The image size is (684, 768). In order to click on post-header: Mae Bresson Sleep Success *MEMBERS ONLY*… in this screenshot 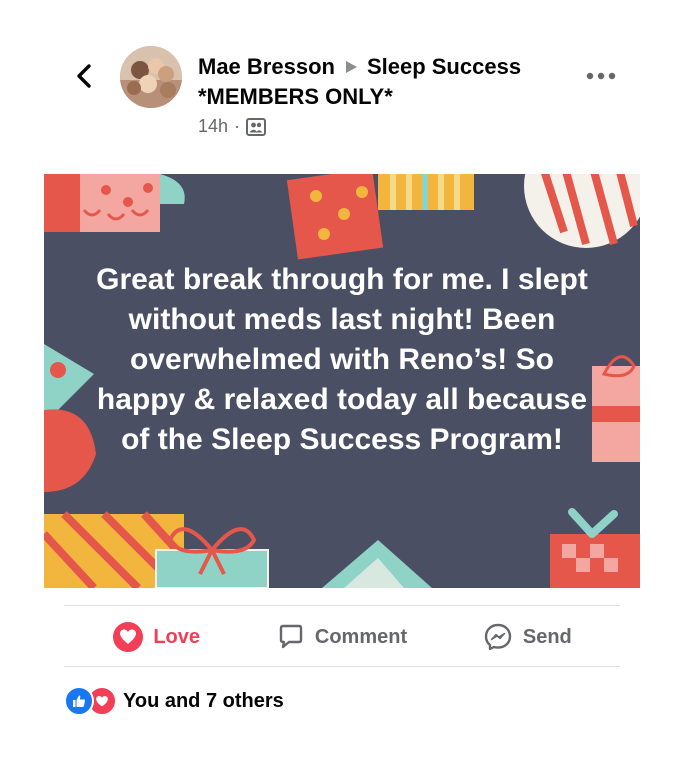, I will do `click(388, 94)`.